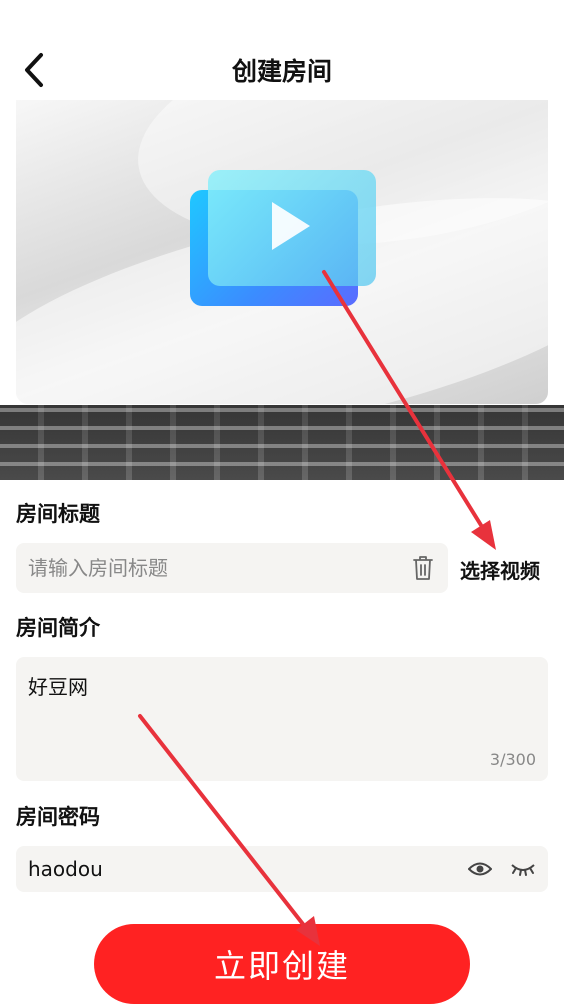  Describe the element at coordinates (65, 869) in the screenshot. I see `room-password-value: haodou` at that location.